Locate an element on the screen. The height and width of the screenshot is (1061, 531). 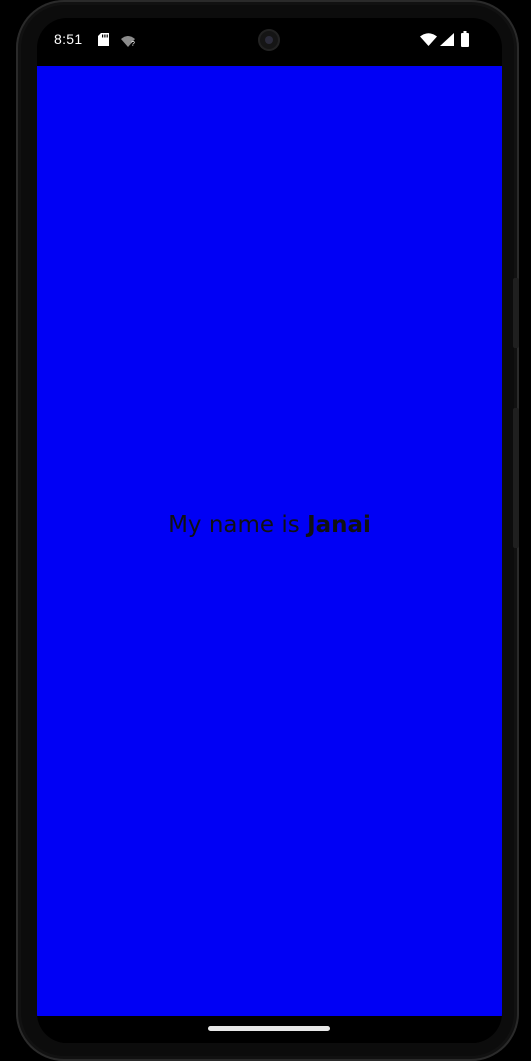
volume-button is located at coordinates (516, 313).